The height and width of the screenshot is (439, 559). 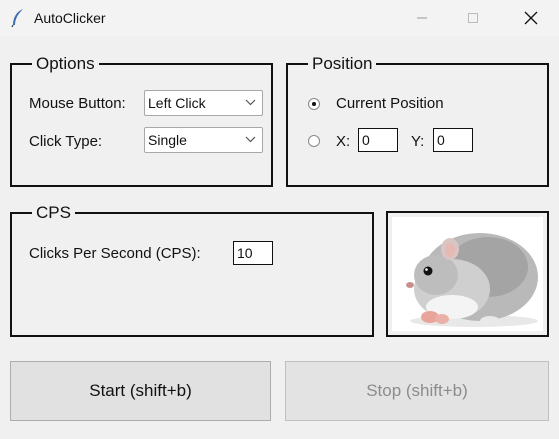 I want to click on close-icon, so click(x=531, y=18).